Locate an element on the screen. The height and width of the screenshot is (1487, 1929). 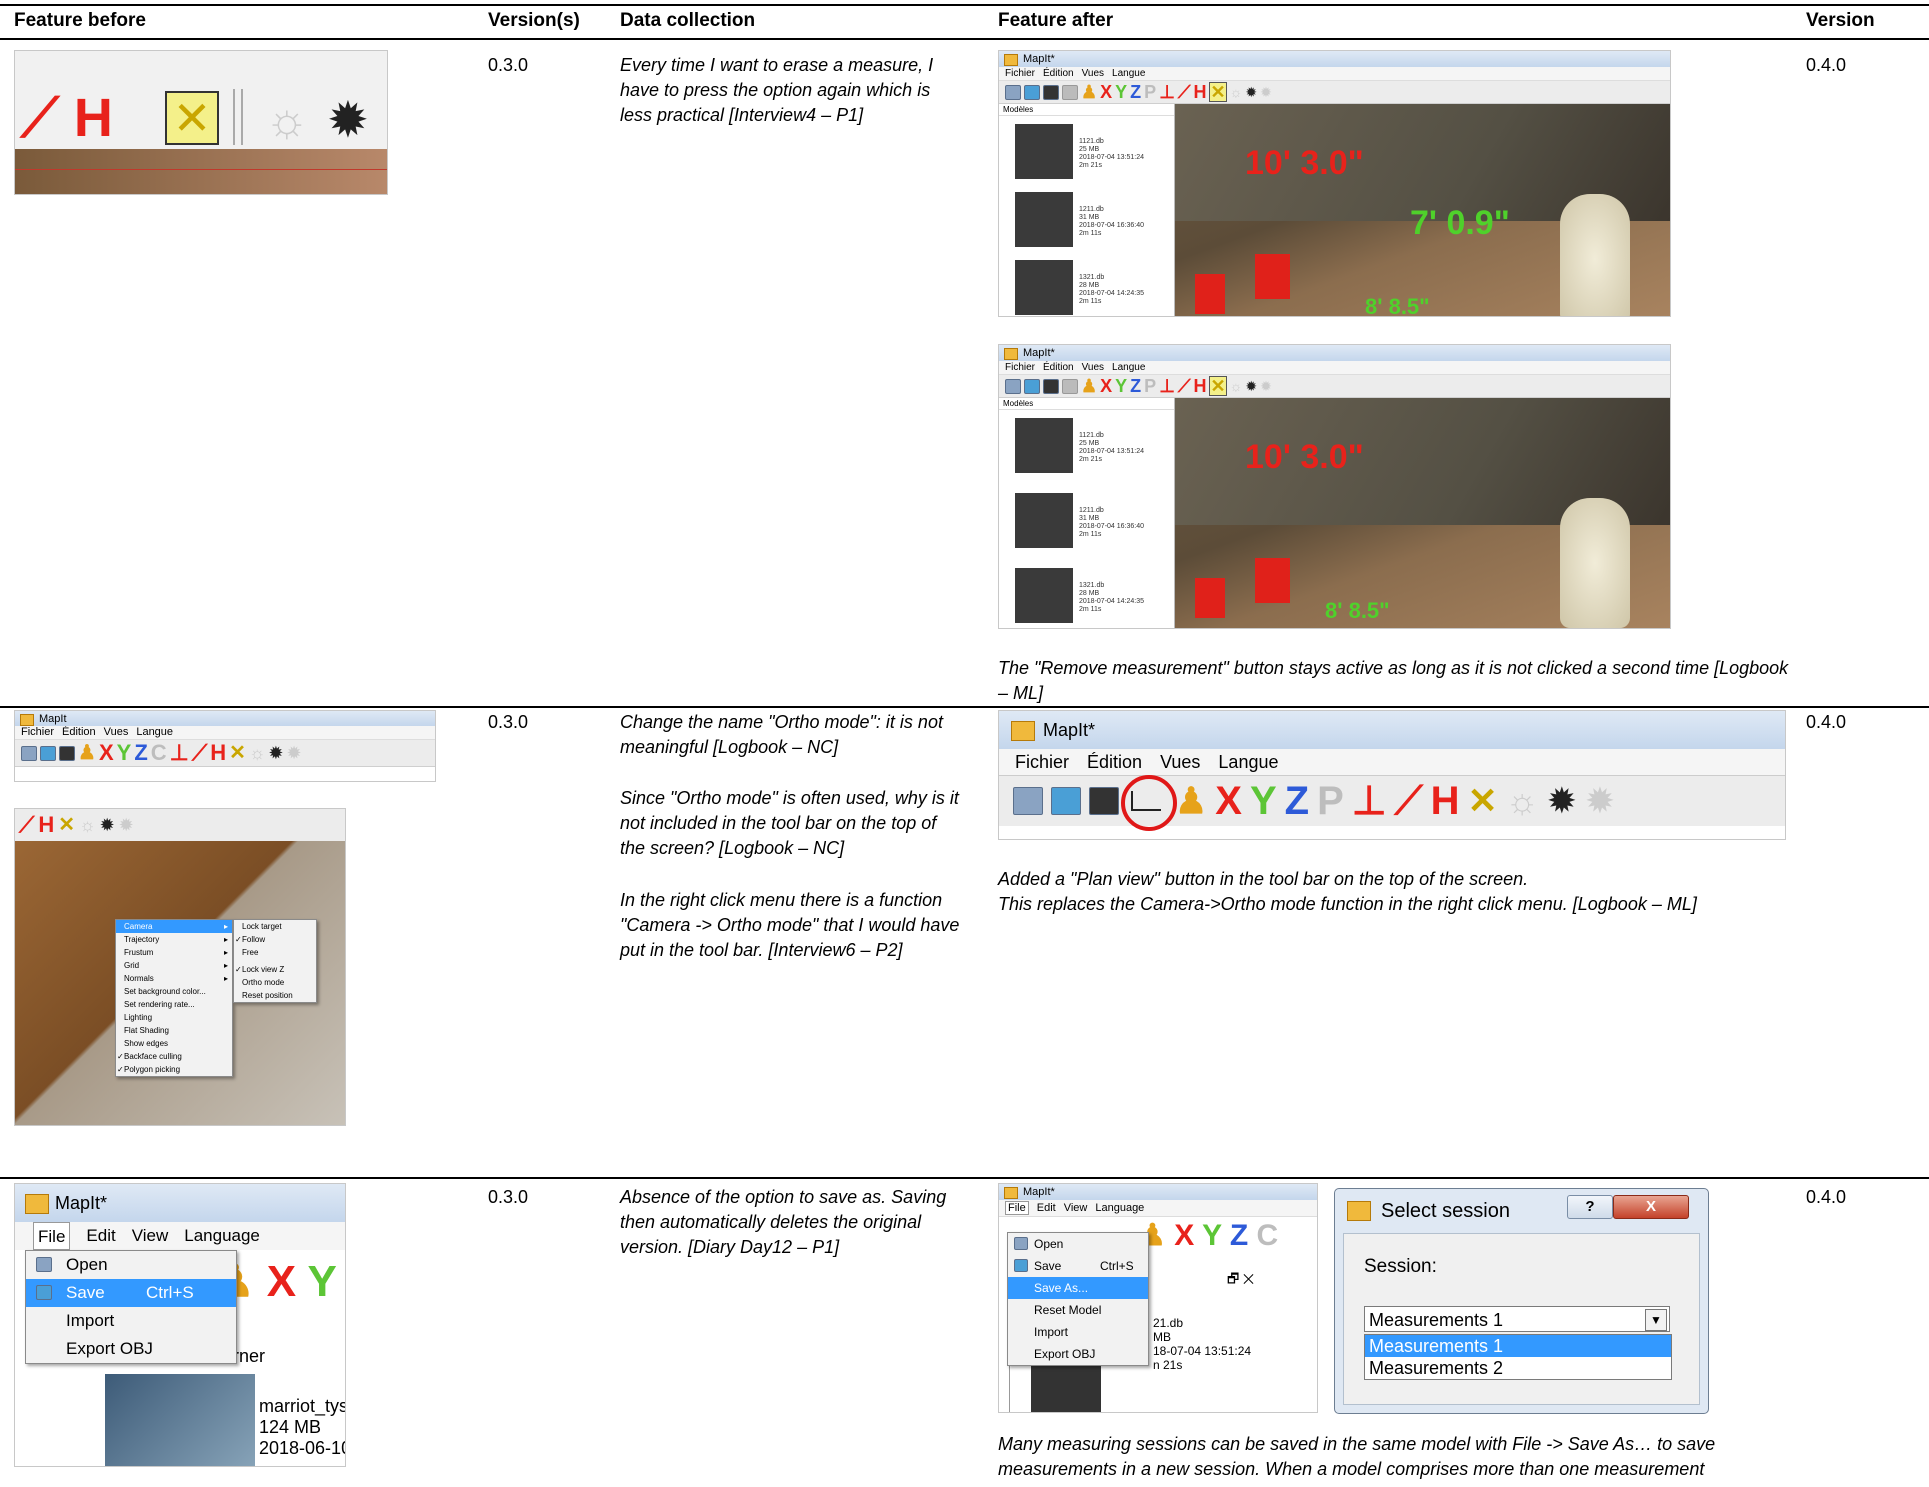
menu-item-polygon-picking: ✓ Polygon picking is located at coordinates (174, 1069).